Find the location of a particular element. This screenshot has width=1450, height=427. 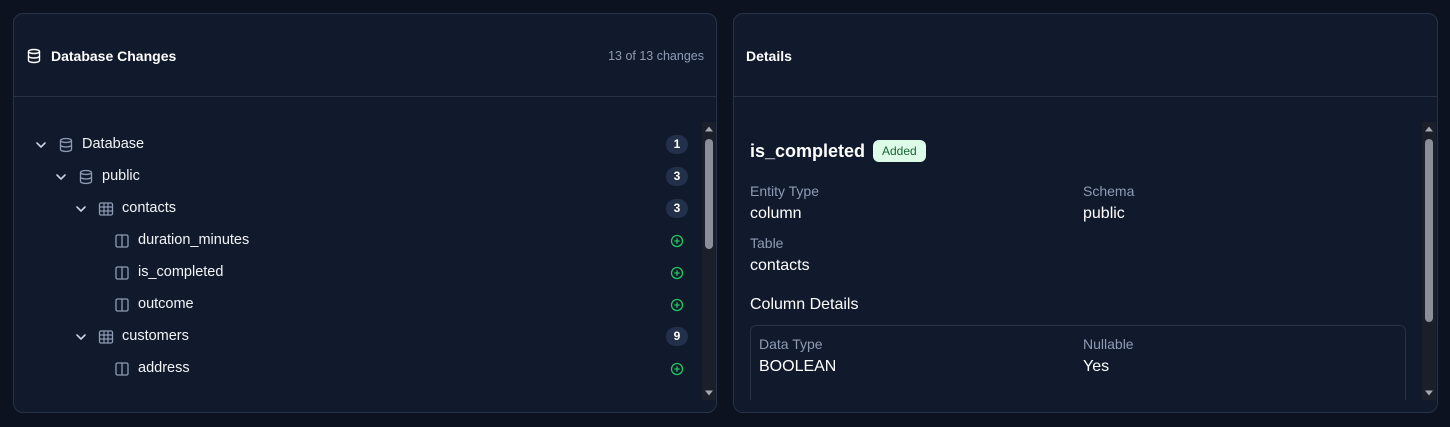

schema-label: Schema is located at coordinates (1109, 191).